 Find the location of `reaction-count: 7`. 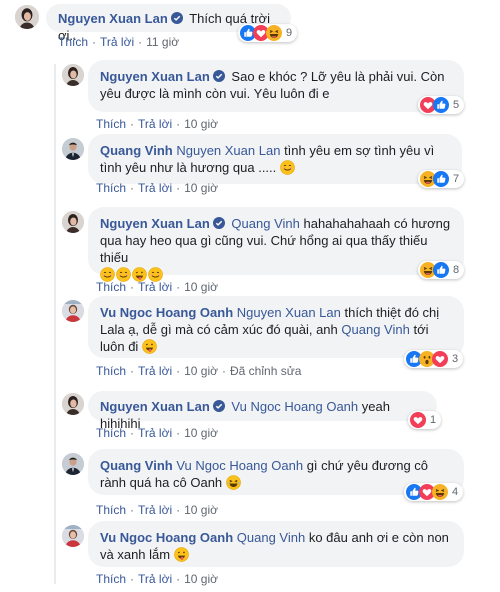

reaction-count: 7 is located at coordinates (456, 179).